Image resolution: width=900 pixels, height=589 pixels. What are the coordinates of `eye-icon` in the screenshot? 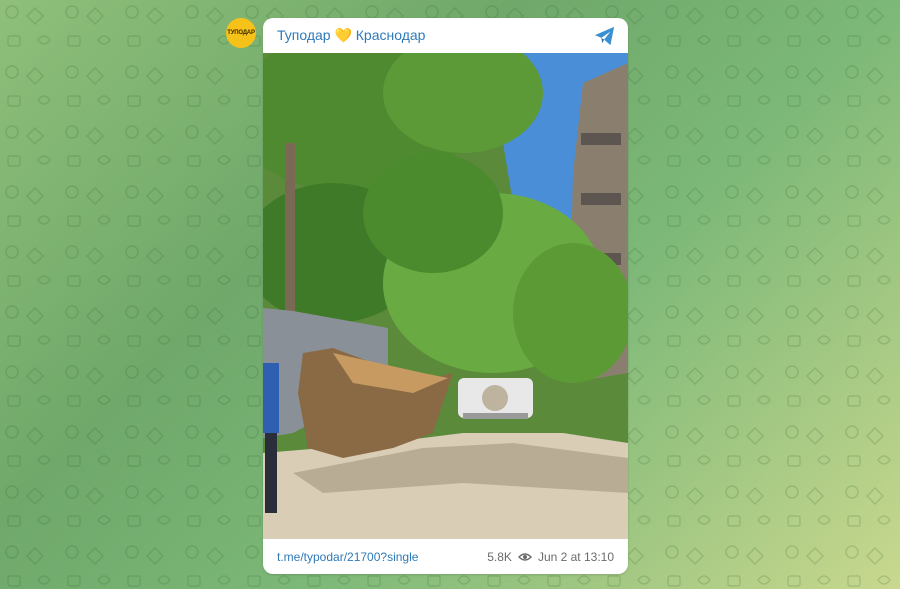 It's located at (524, 557).